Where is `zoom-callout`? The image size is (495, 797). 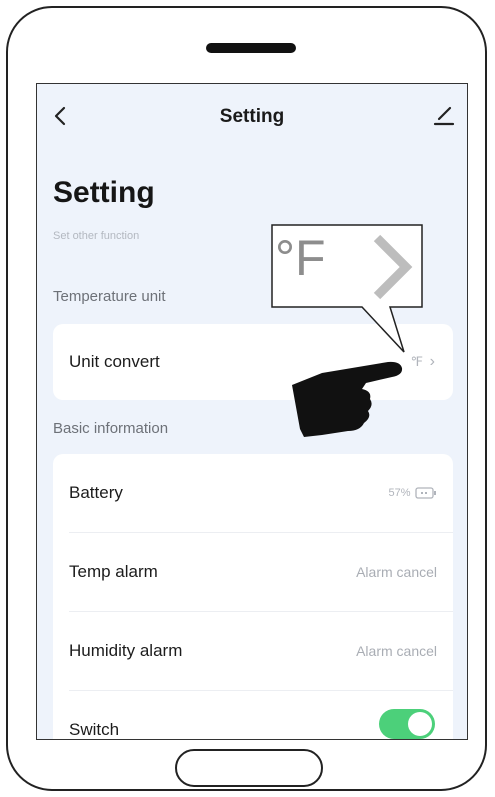 zoom-callout is located at coordinates (347, 288).